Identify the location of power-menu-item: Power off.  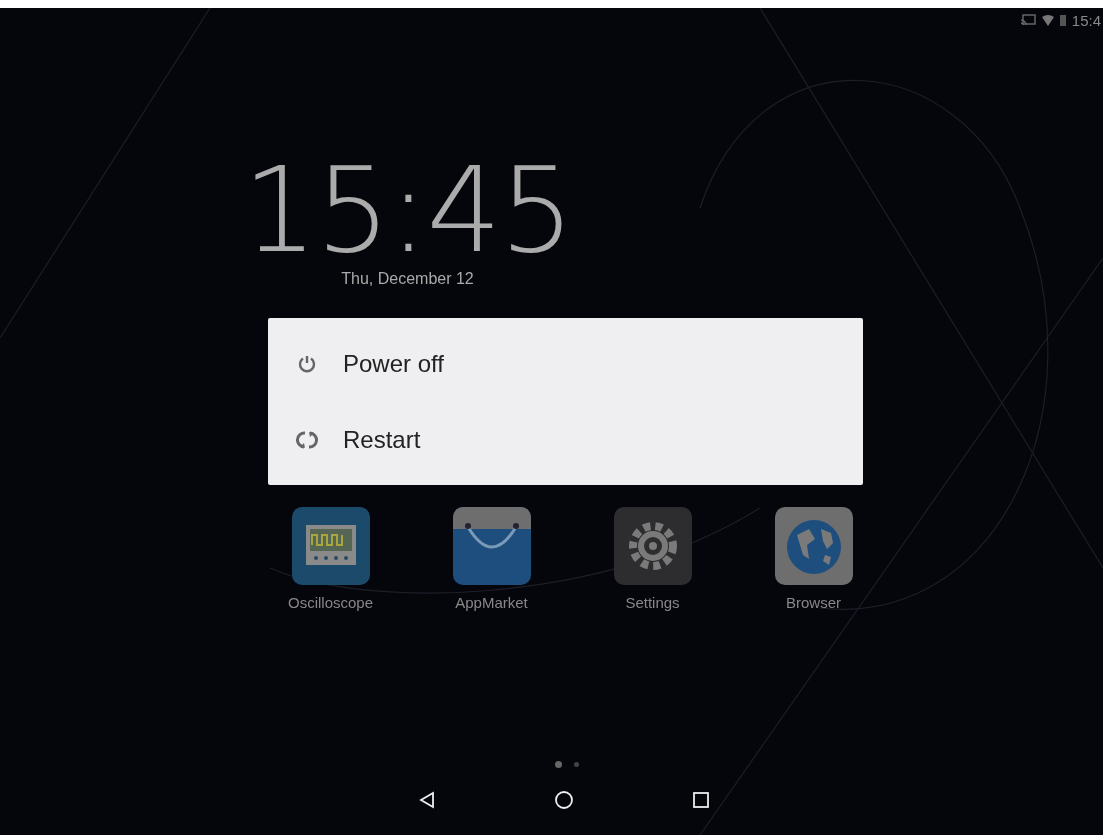
(356, 363).